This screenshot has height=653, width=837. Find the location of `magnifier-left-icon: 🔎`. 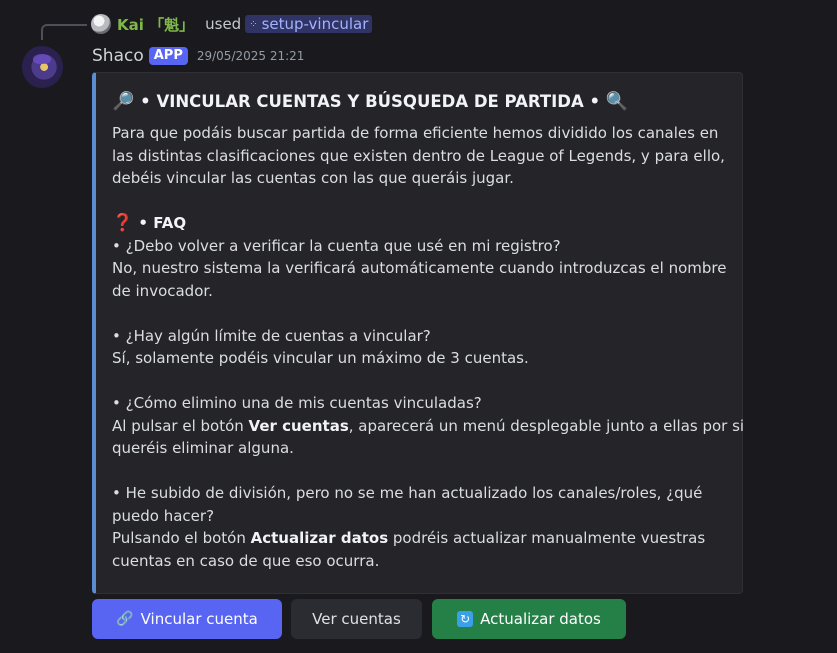

magnifier-left-icon: 🔎 is located at coordinates (123, 101).